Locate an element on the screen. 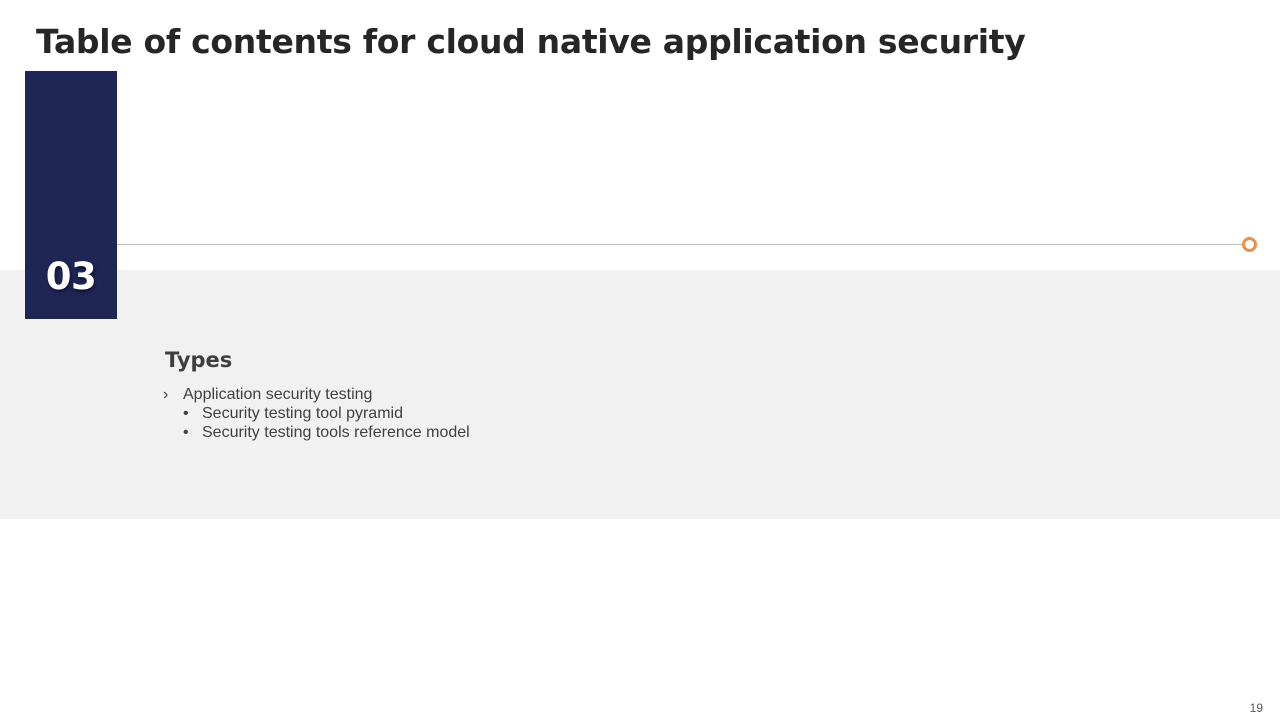 This screenshot has width=1280, height=720. timeline-line is located at coordinates (680, 244).